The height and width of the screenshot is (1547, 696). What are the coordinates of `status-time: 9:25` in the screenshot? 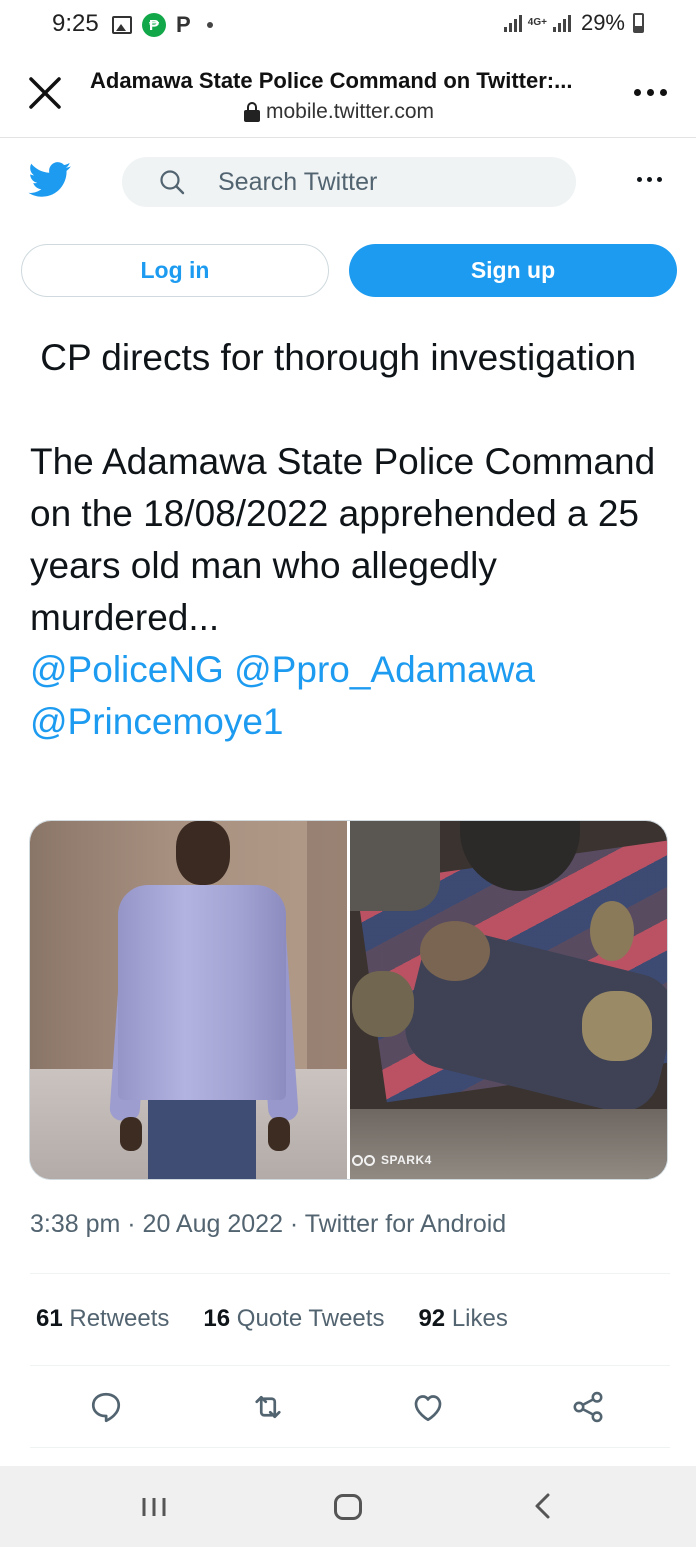 It's located at (75, 23).